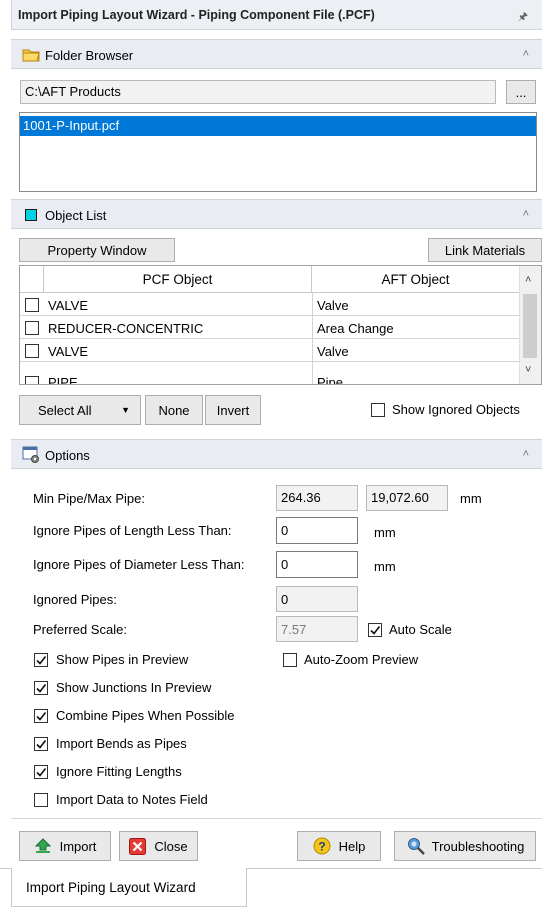  I want to click on column-header-aft: AFT Object, so click(415, 279).